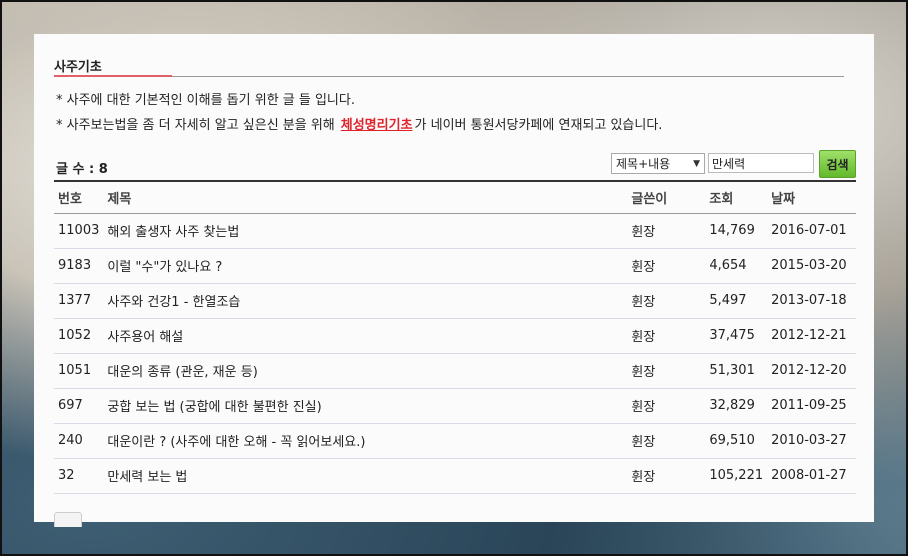  Describe the element at coordinates (79, 266) in the screenshot. I see `row-no: 9183` at that location.